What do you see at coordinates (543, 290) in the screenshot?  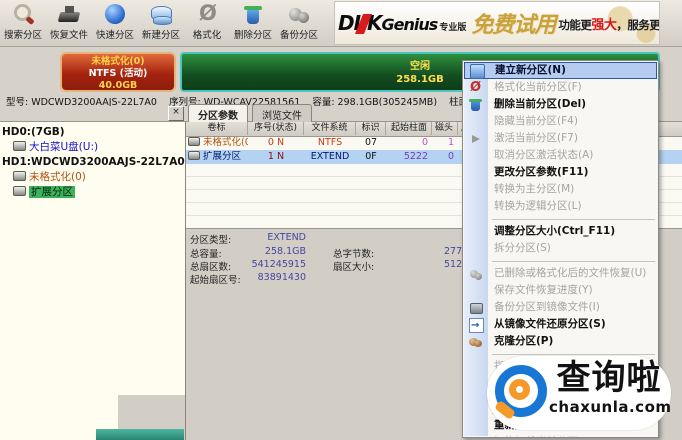 I see `menu-item-label: 保存文件恢复进度(Y)` at bounding box center [543, 290].